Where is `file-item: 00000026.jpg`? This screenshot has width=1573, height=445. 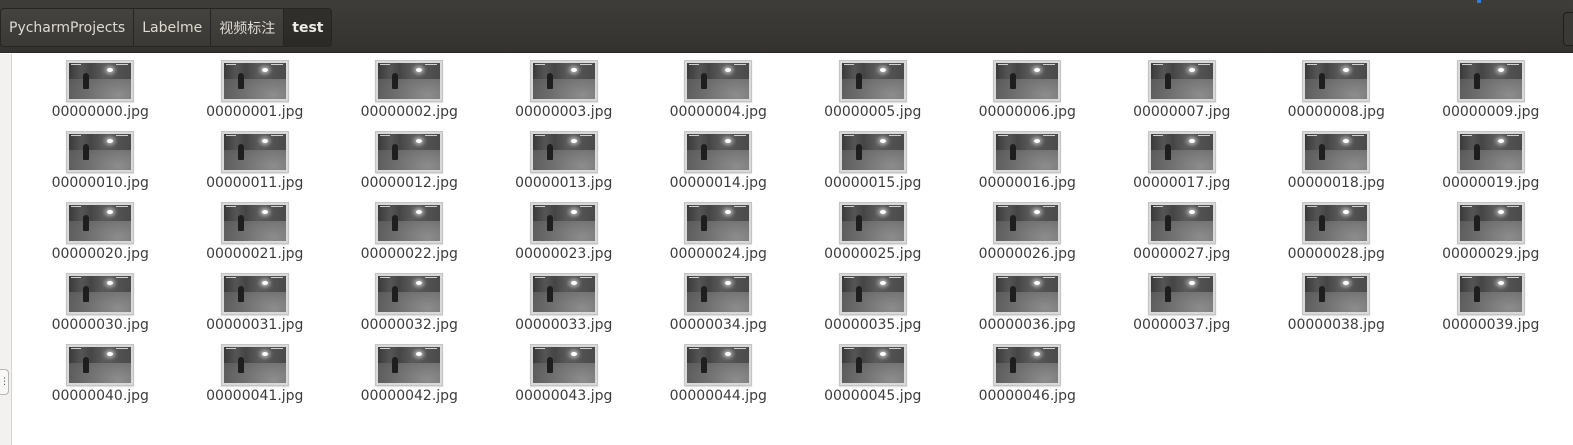
file-item: 00000026.jpg is located at coordinates (1027, 237).